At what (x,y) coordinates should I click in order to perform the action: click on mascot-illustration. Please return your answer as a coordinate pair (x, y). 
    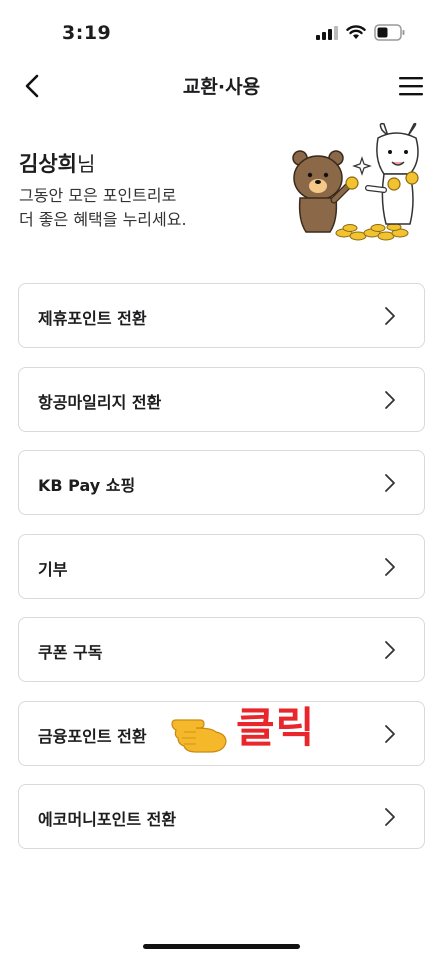
    Looking at the image, I should click on (355, 181).